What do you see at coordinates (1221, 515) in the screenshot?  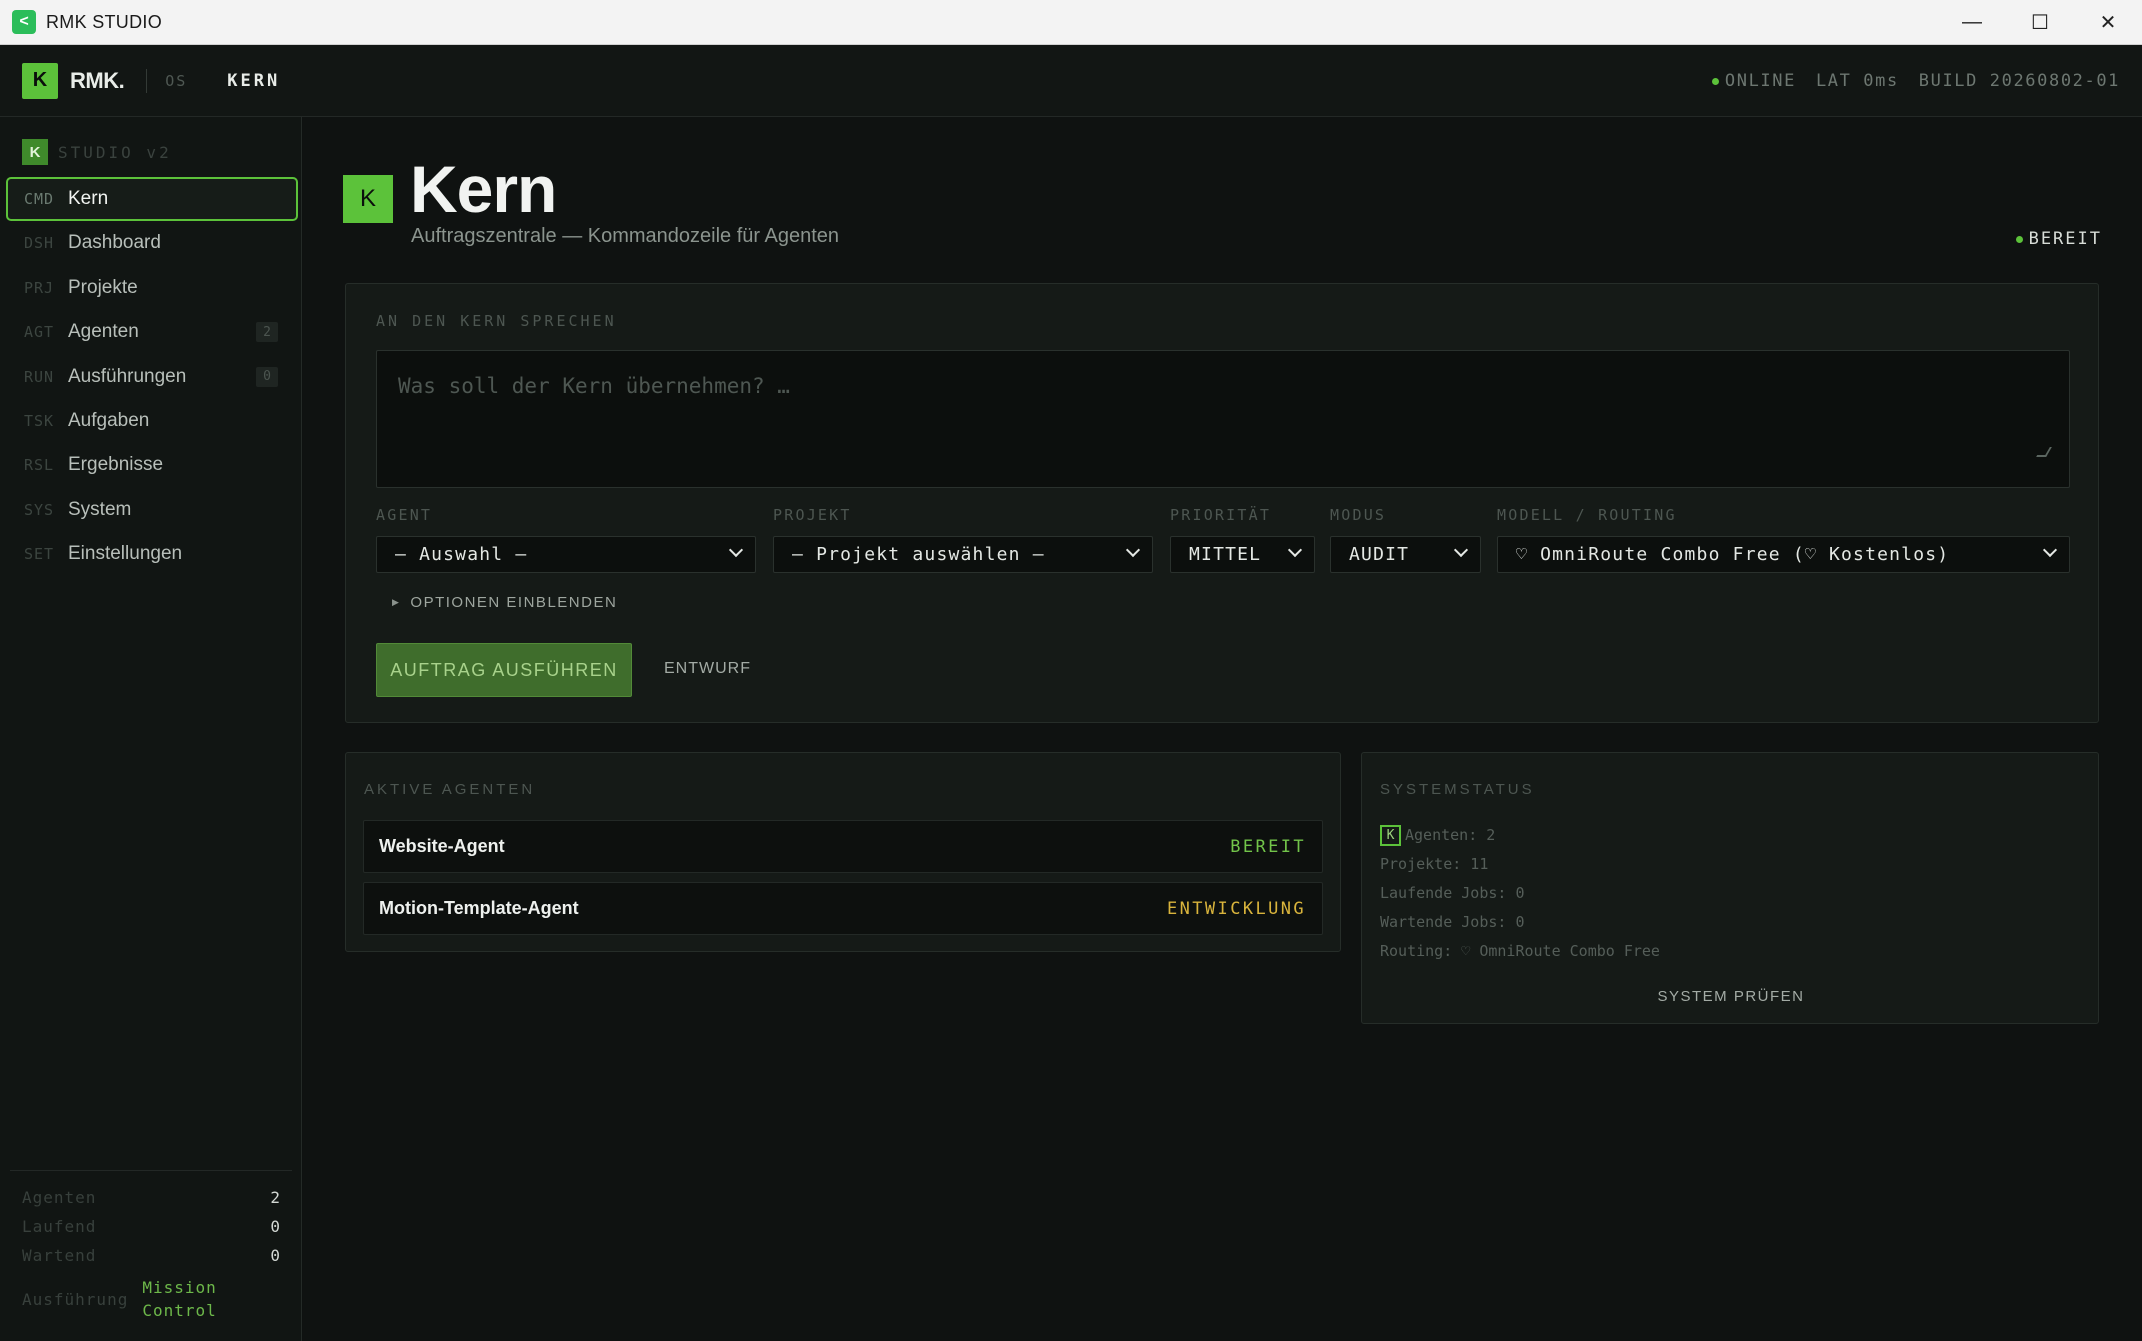 I see `priority-label: PRIORITÄT` at bounding box center [1221, 515].